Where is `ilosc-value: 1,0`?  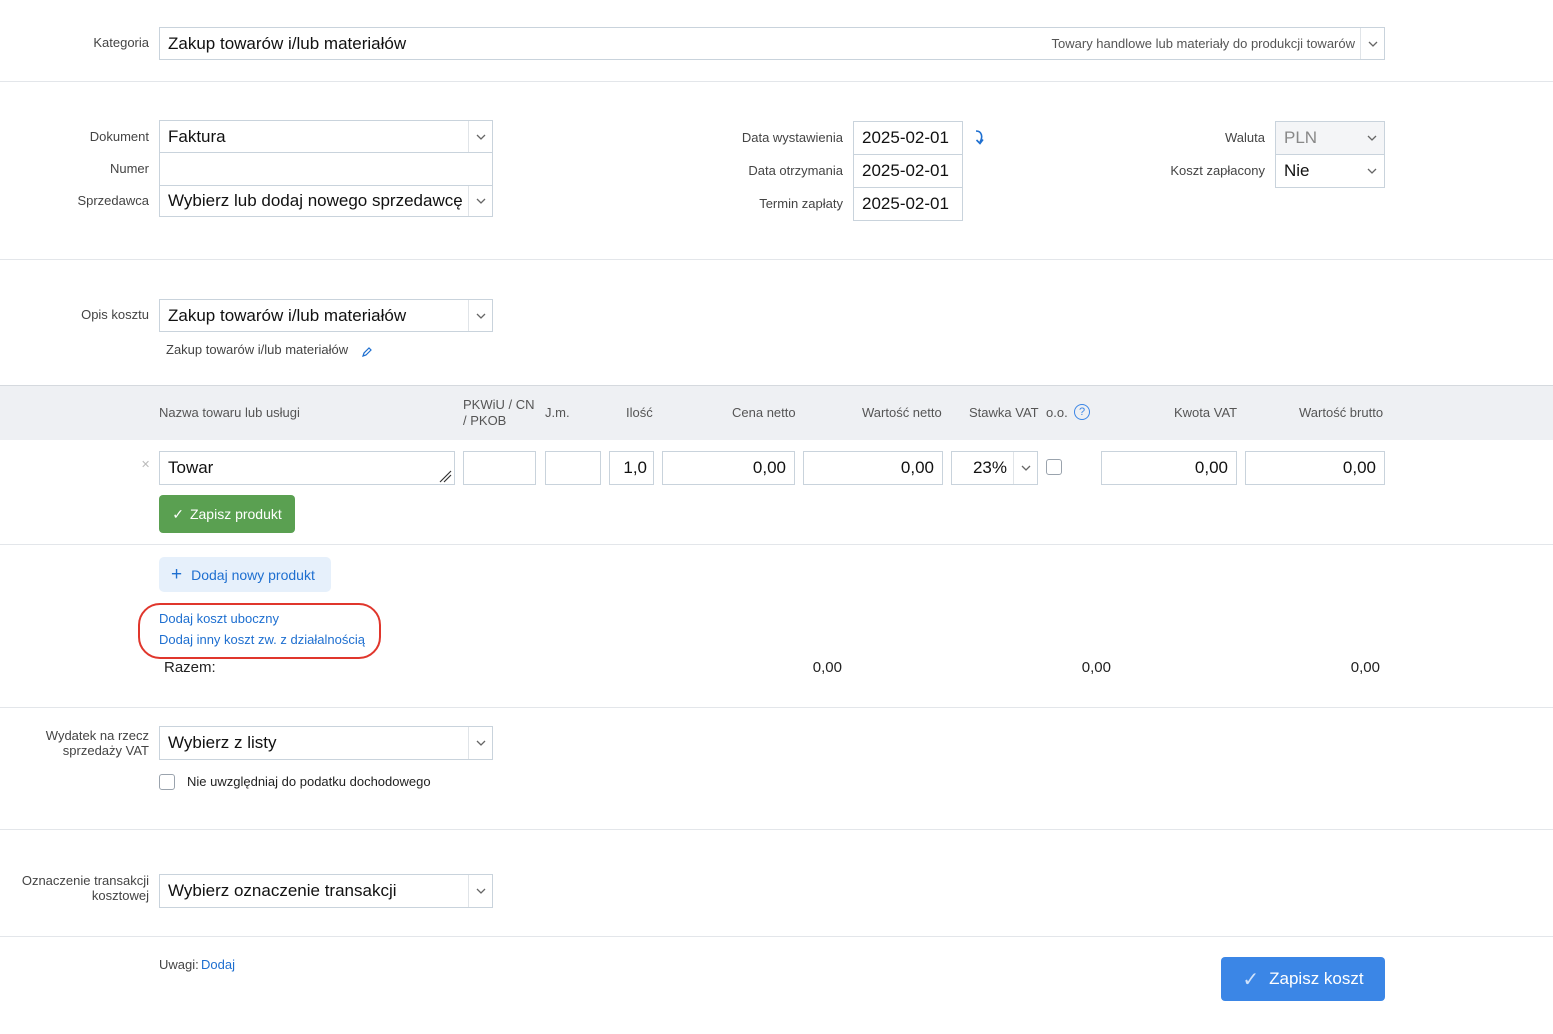 ilosc-value: 1,0 is located at coordinates (635, 467).